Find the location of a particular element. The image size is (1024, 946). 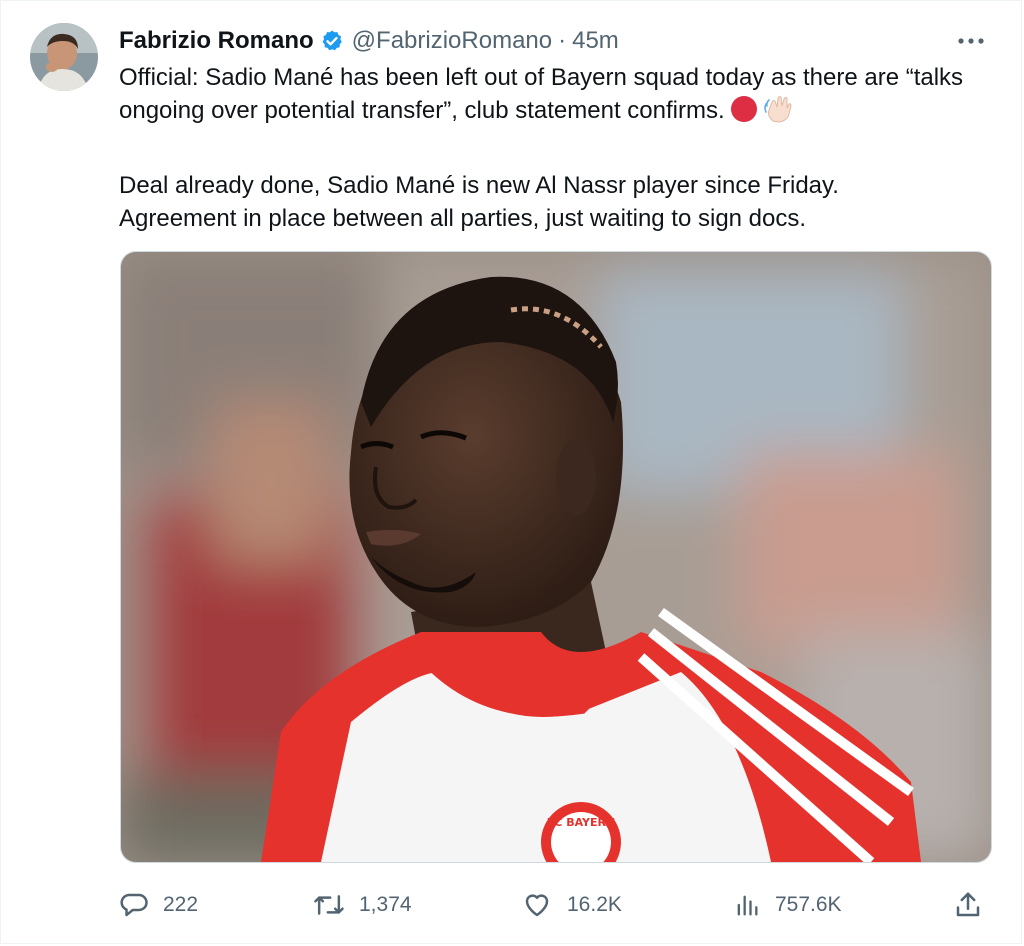

tweet-header: Fabrizio Romano @FabrizioRomano · 45m is located at coordinates (369, 41).